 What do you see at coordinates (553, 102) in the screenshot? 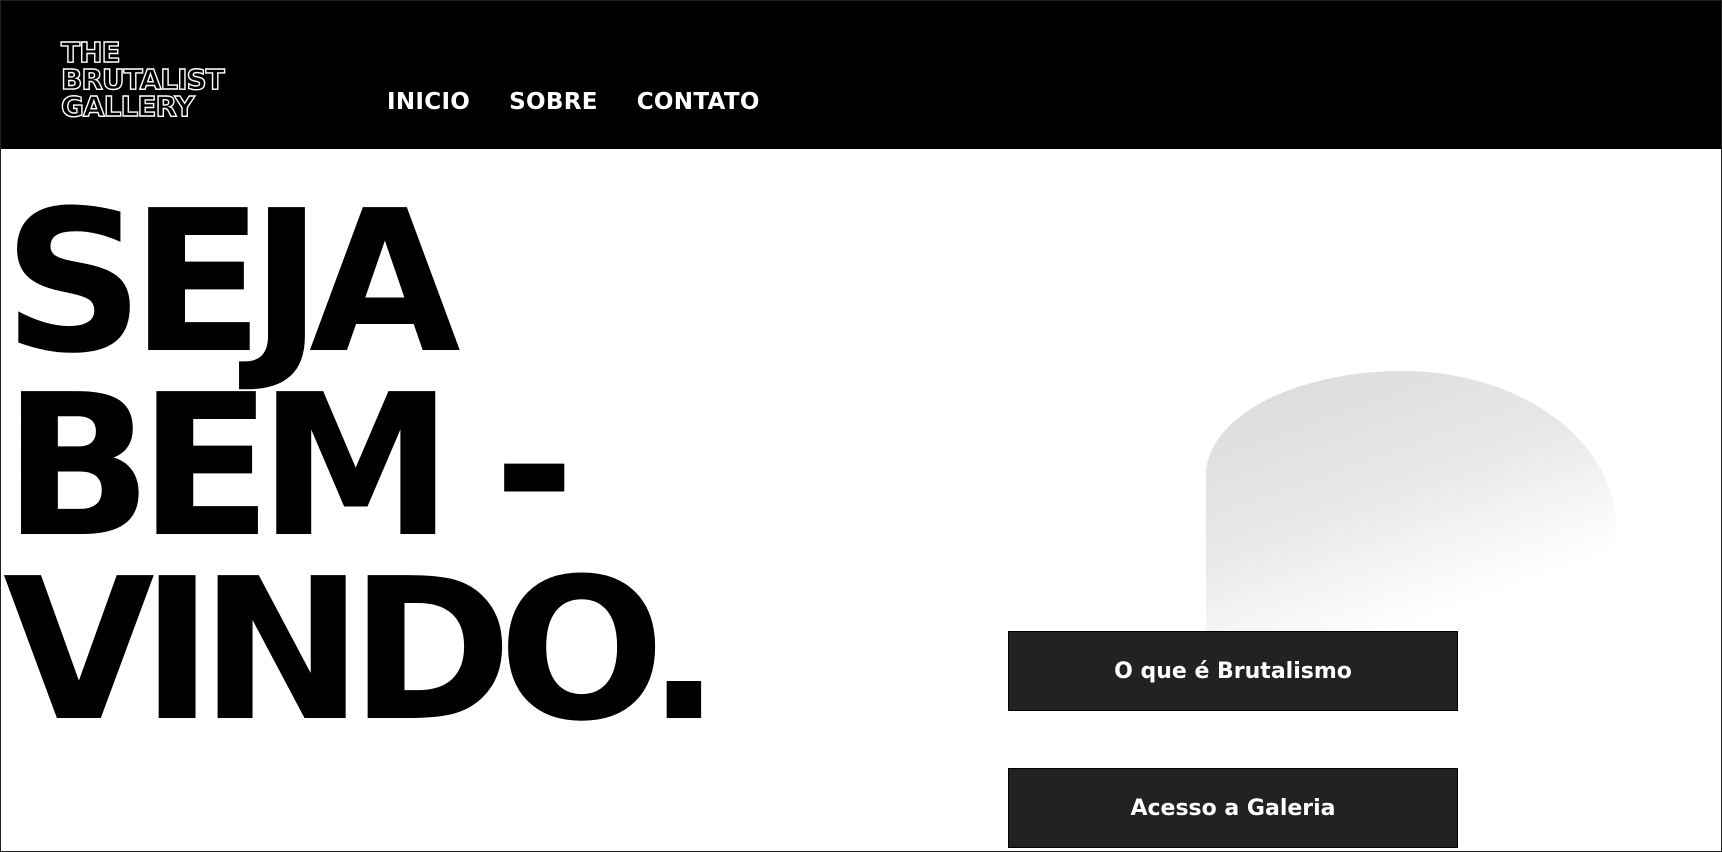
I see `nav-link-sobre: SOBRE` at bounding box center [553, 102].